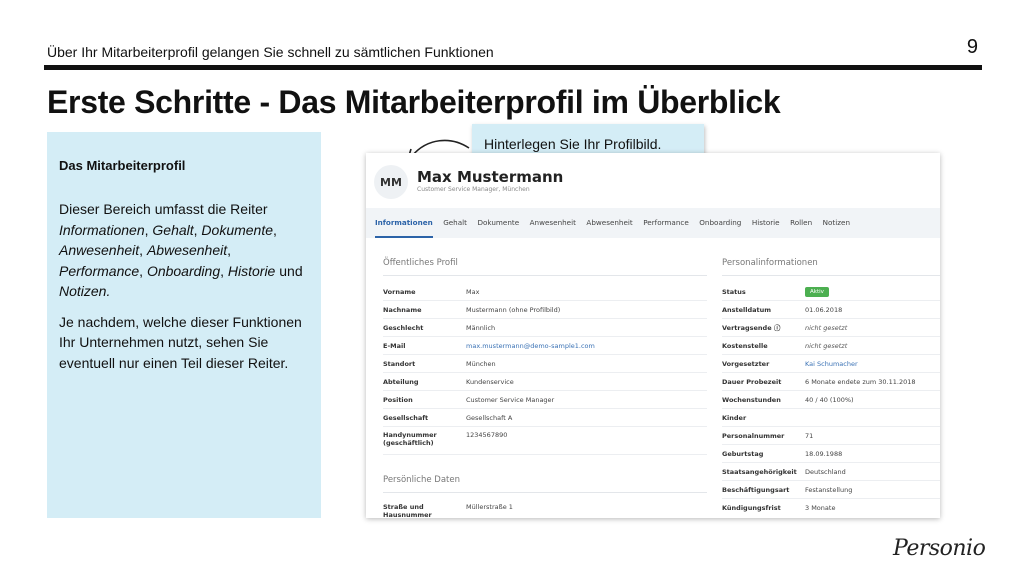  I want to click on field-row-staatsangehoerigkeit: Staatsangehörigkeit Deutschland, so click(831, 472).